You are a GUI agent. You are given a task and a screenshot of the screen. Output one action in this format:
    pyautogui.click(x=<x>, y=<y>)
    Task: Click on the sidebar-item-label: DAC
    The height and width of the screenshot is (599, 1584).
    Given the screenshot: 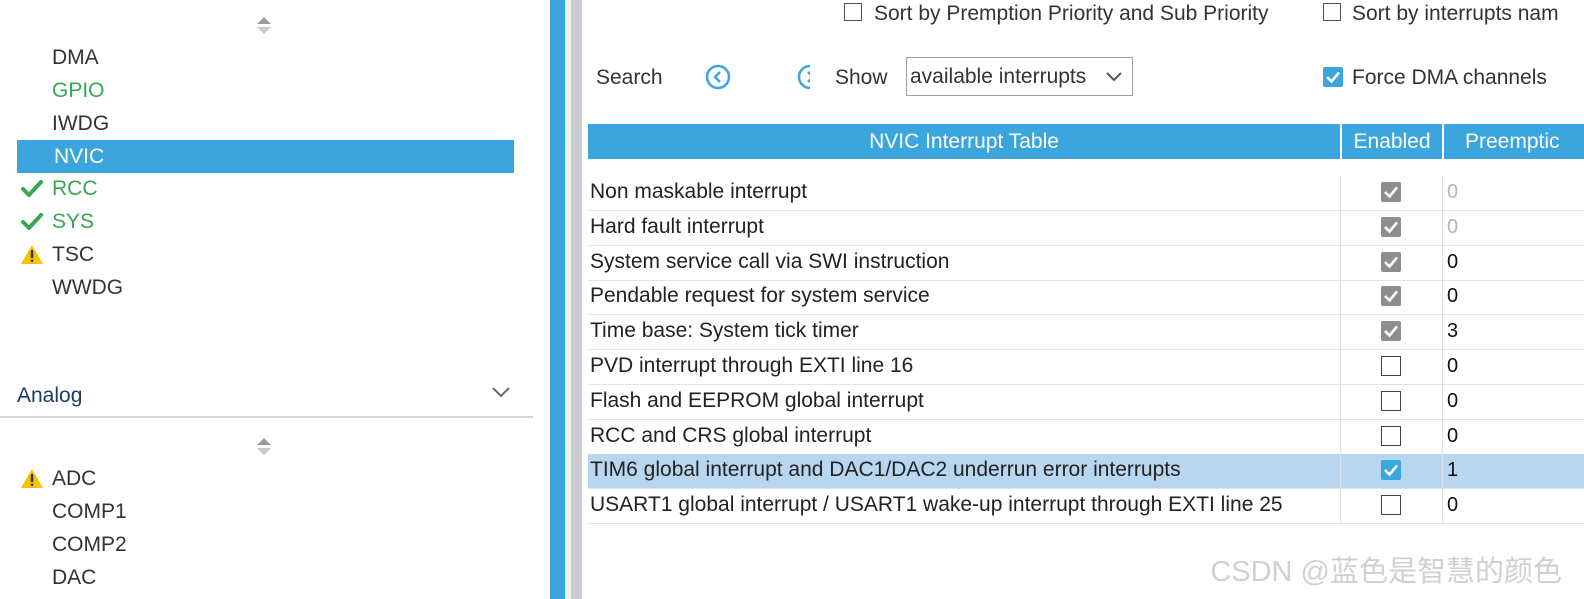 What is the action you would take?
    pyautogui.click(x=74, y=577)
    